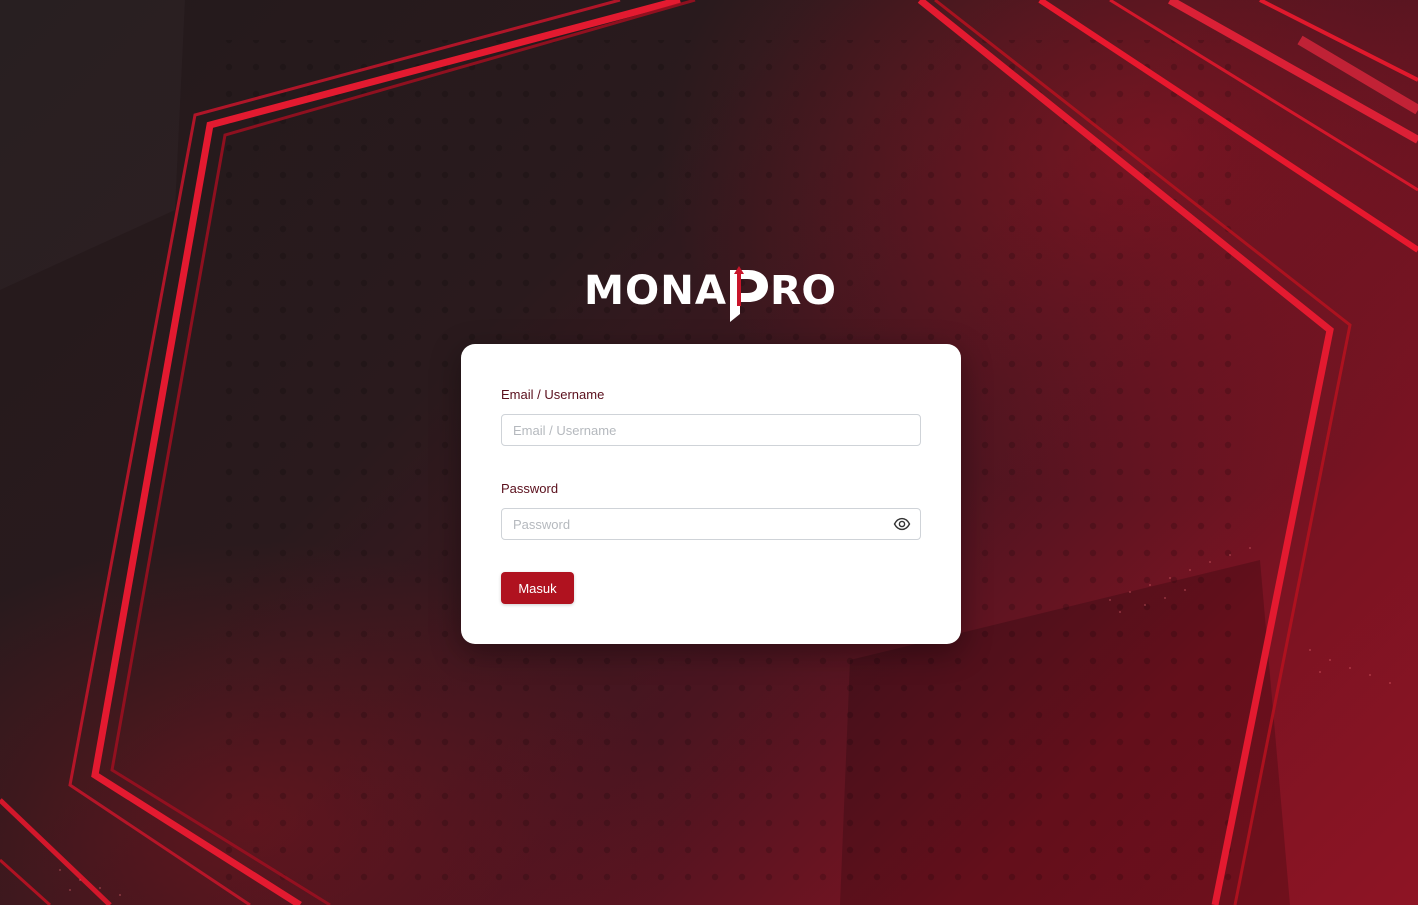 Image resolution: width=1418 pixels, height=905 pixels. I want to click on login-card: Email / Username Password Masuk, so click(711, 494).